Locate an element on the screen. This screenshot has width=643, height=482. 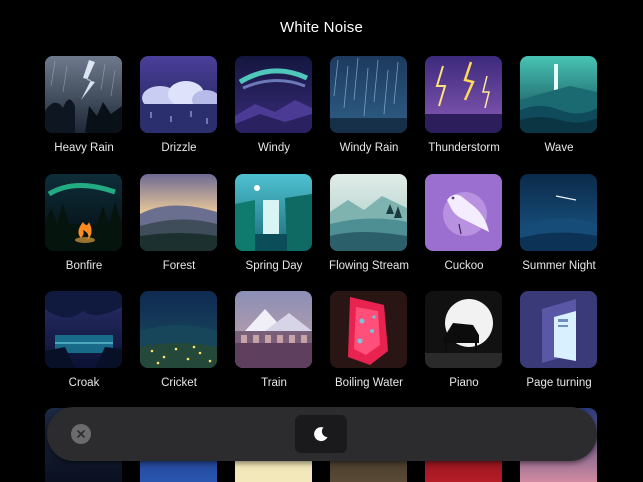
forest-icon is located at coordinates (178, 212).